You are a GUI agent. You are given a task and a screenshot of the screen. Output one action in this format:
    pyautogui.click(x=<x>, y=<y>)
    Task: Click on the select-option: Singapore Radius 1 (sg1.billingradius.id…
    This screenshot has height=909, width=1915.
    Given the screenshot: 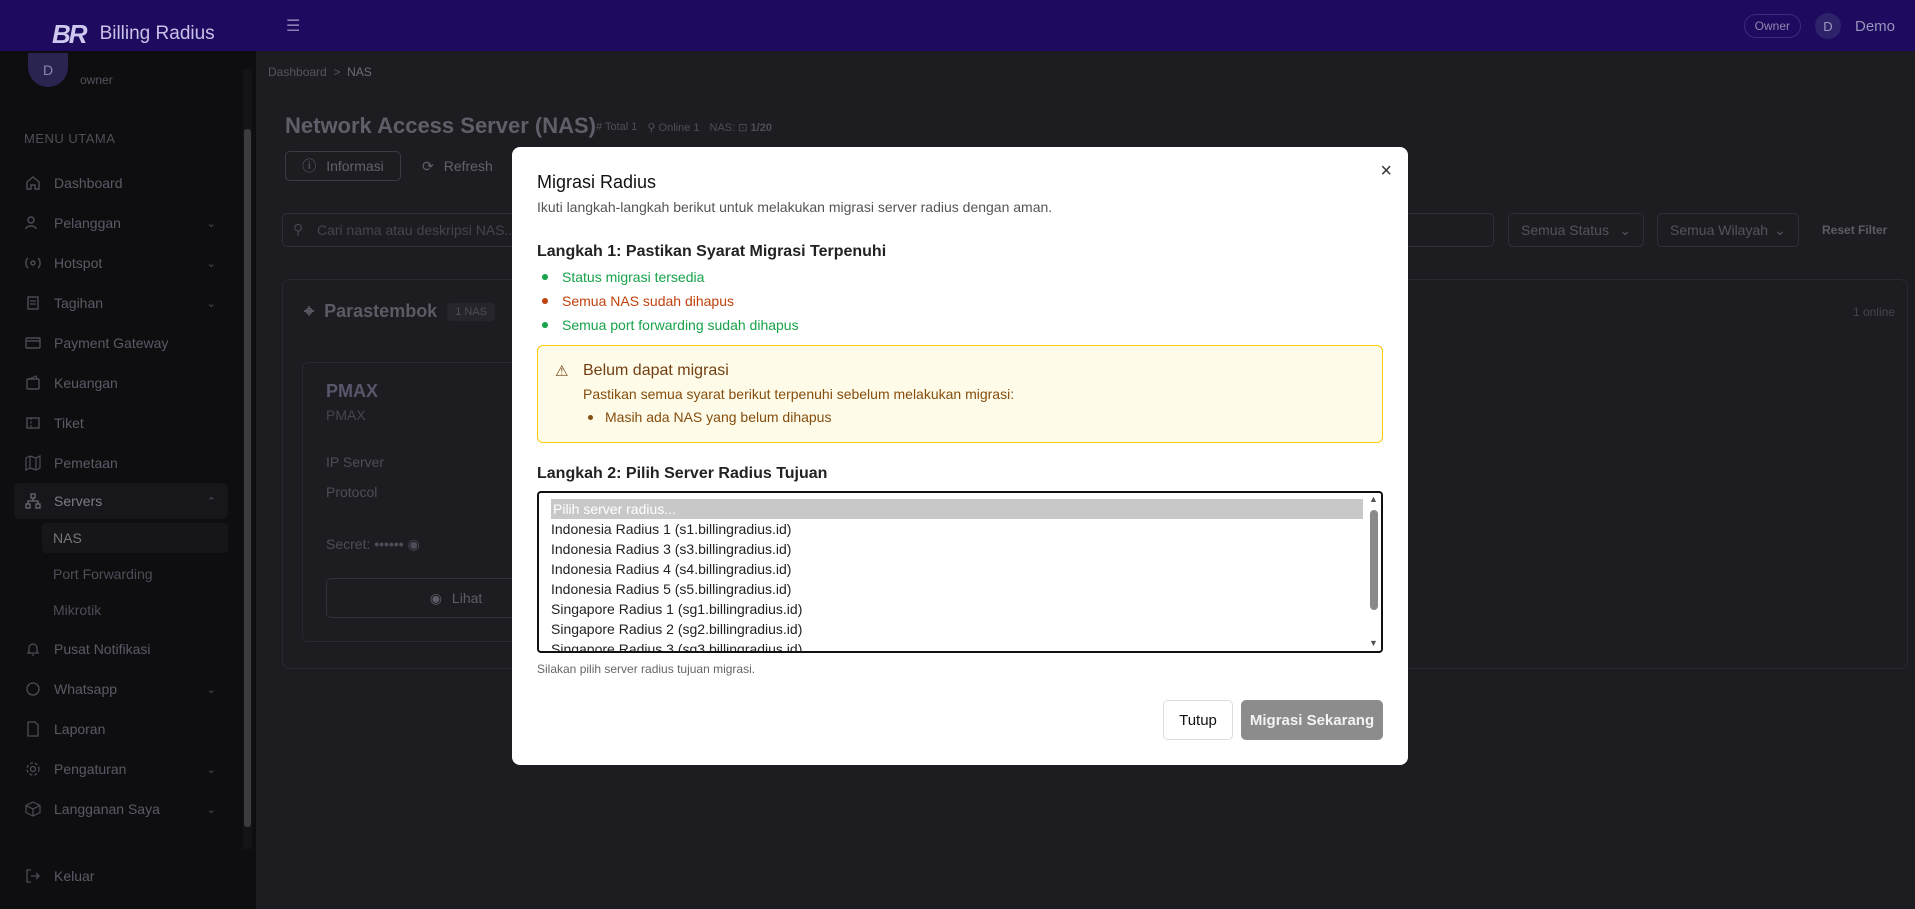 What is the action you would take?
    pyautogui.click(x=957, y=609)
    